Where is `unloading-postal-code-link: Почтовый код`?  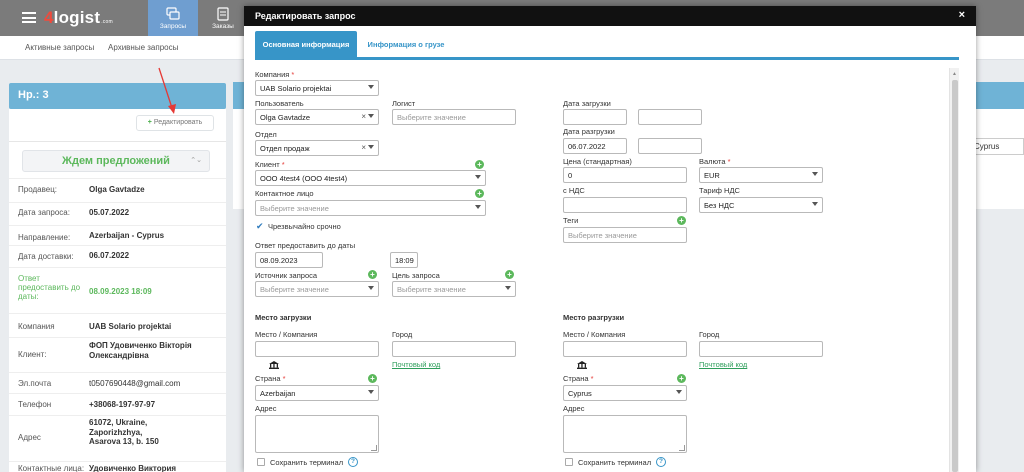 unloading-postal-code-link: Почтовый код is located at coordinates (723, 364).